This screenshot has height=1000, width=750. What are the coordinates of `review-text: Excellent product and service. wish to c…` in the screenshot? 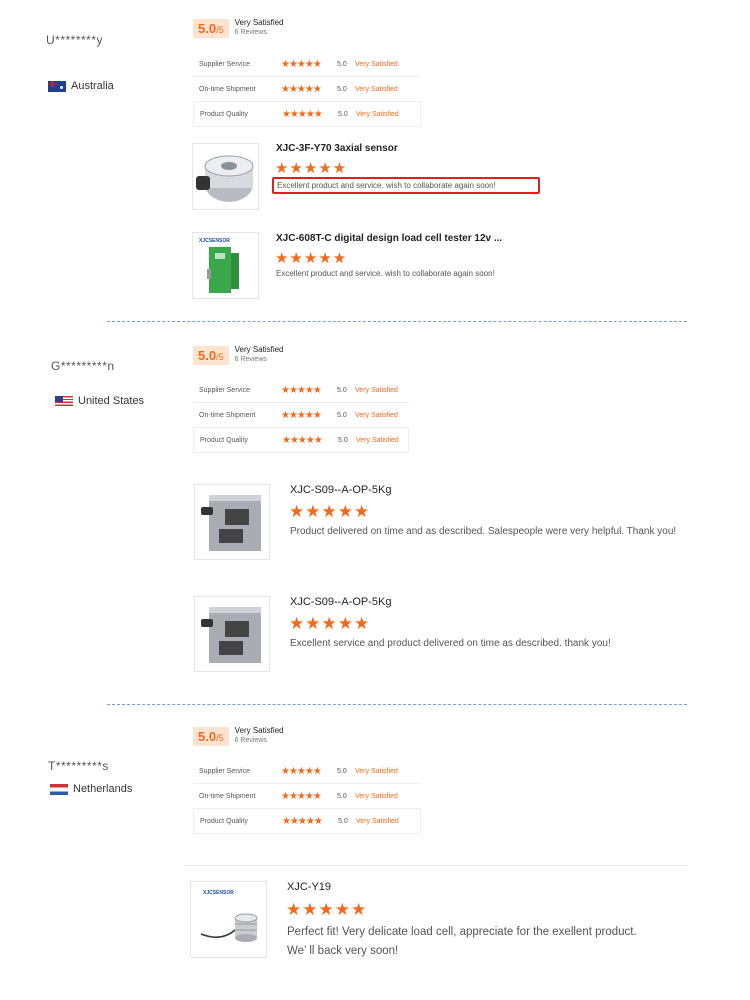 It's located at (385, 273).